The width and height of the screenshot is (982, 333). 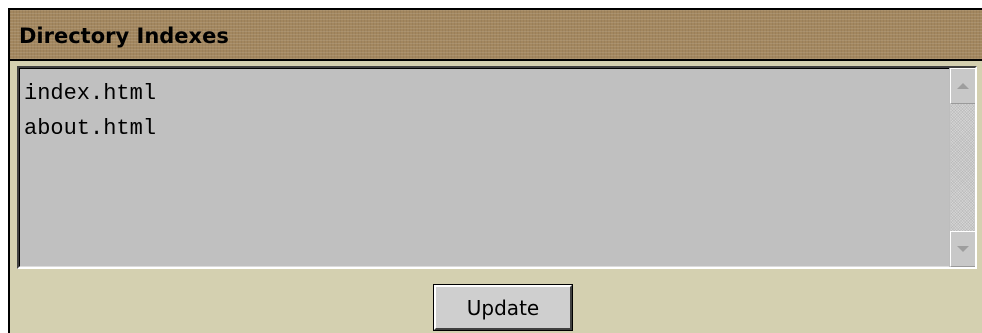 I want to click on vertical-scrollbar, so click(x=962, y=167).